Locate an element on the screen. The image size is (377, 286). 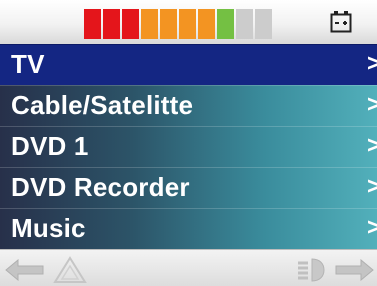
menu-item-label: DVD 1 is located at coordinates (50, 146).